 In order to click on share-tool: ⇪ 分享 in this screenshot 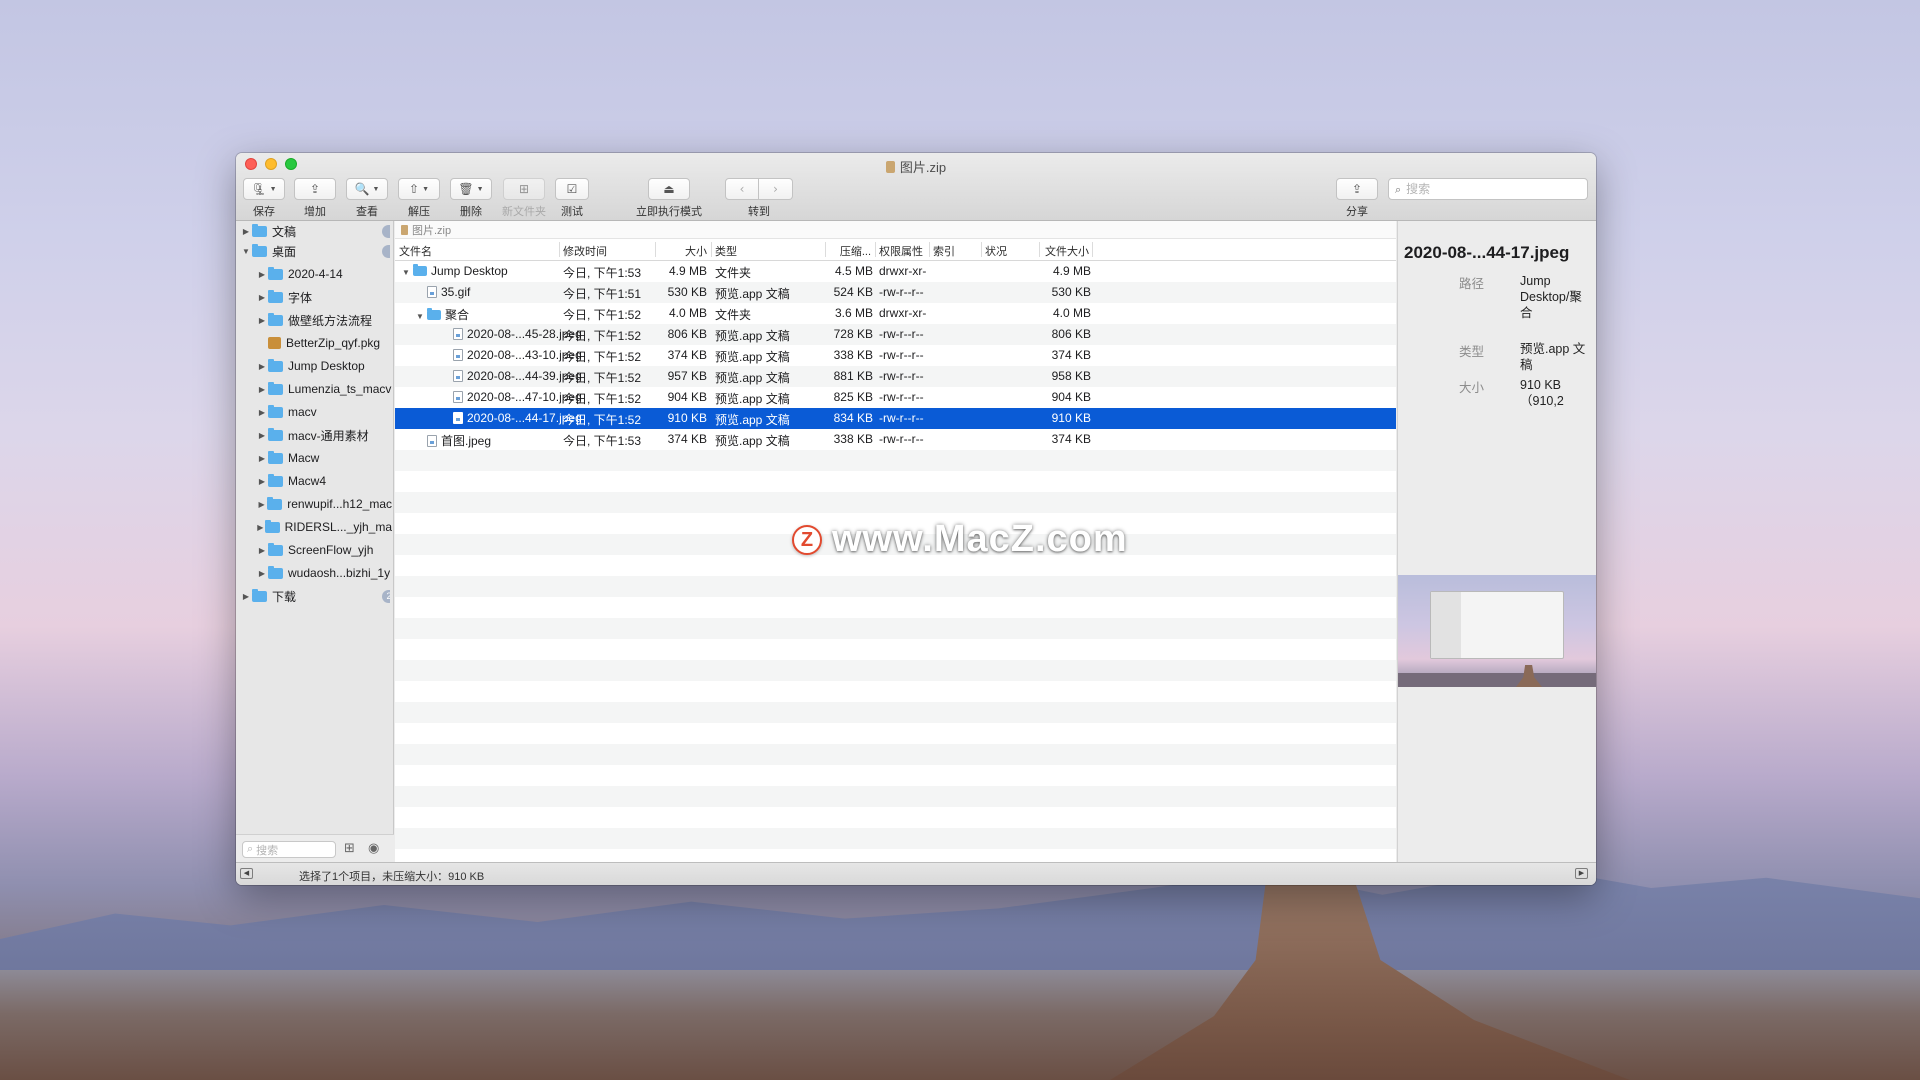, I will do `click(1357, 198)`.